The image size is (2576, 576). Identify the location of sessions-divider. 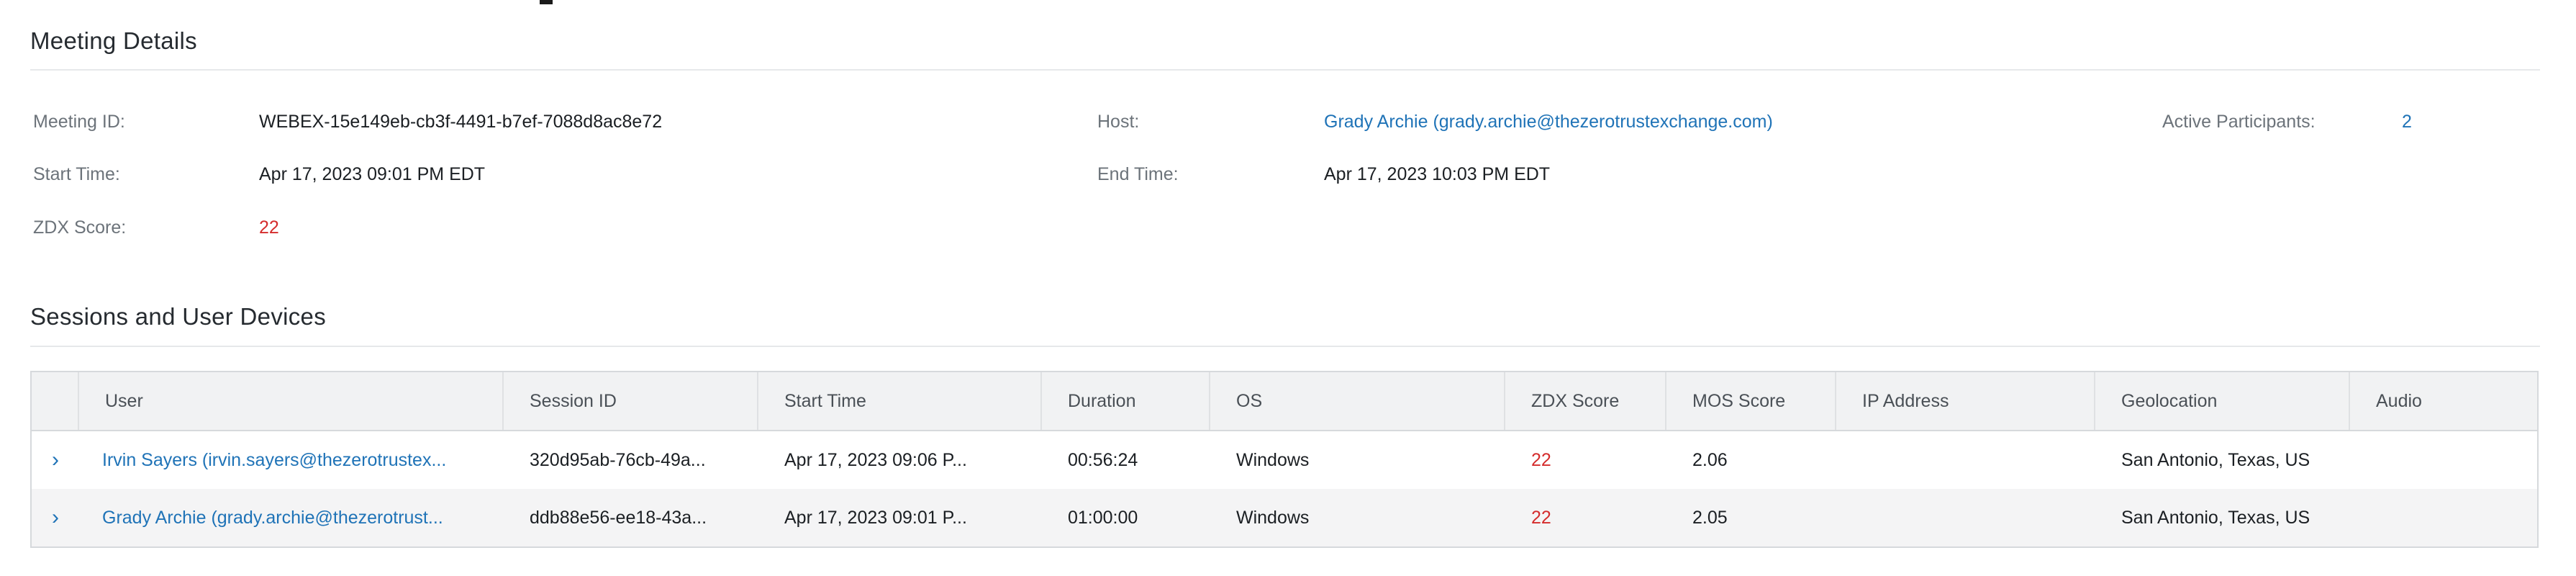
(1285, 346).